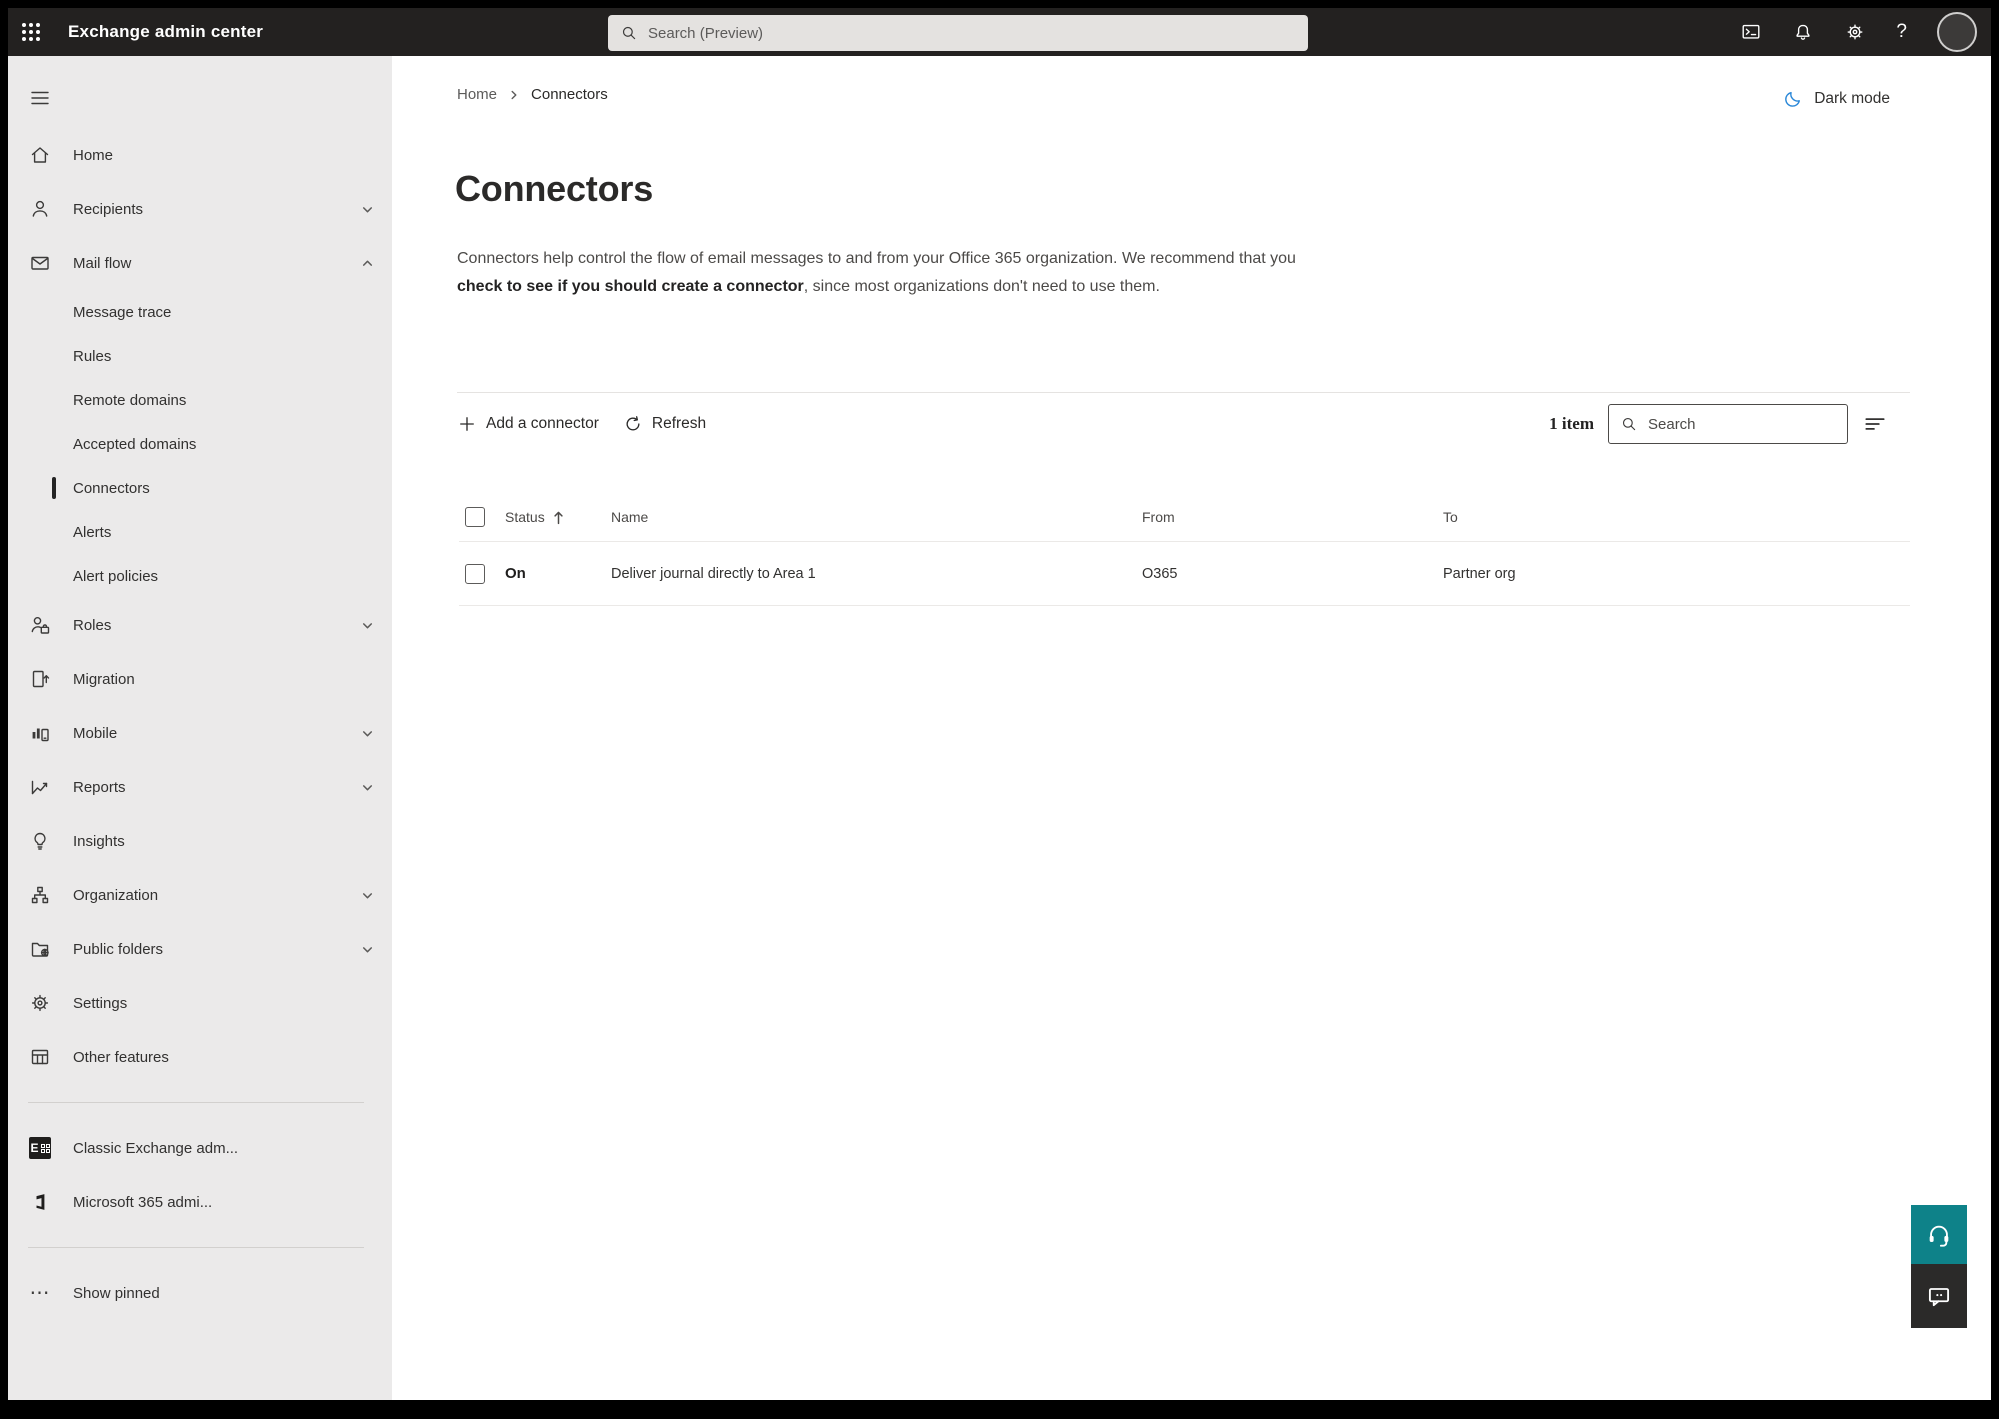 This screenshot has height=1419, width=1999. What do you see at coordinates (40, 733) in the screenshot?
I see `mobile-stats-icon` at bounding box center [40, 733].